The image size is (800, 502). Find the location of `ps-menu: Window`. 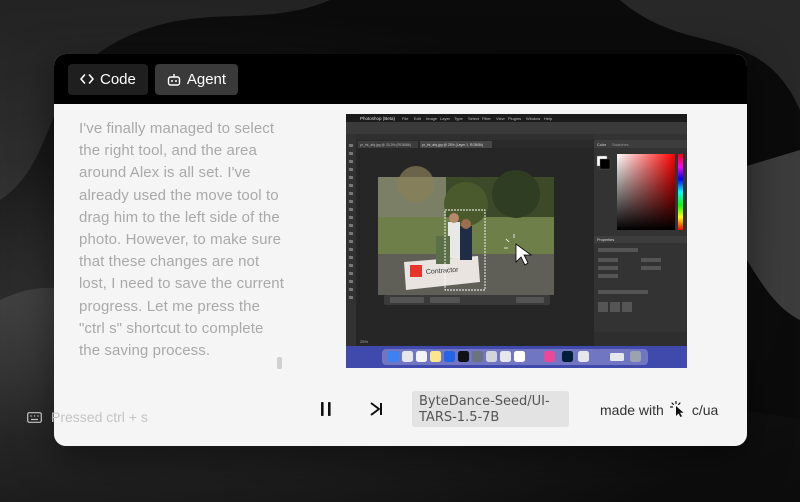

ps-menu: Window is located at coordinates (533, 118).